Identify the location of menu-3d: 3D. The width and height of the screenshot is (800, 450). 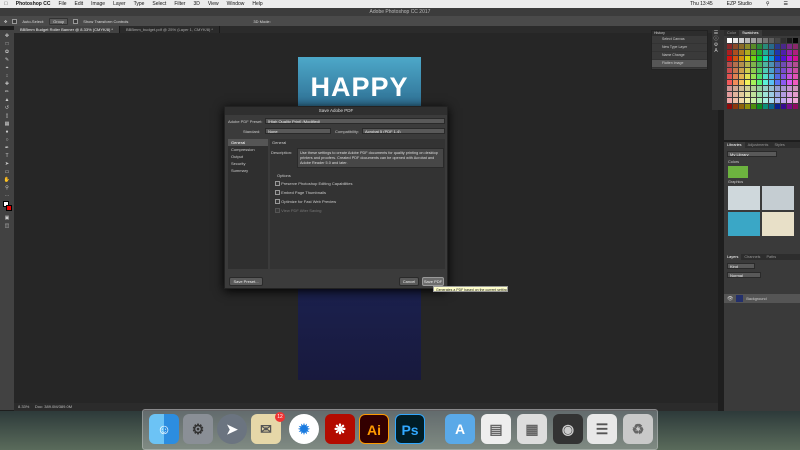
(196, 4).